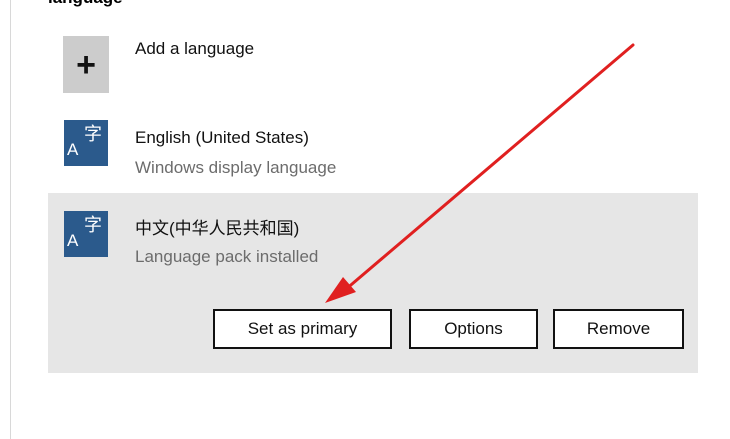 The height and width of the screenshot is (439, 730). What do you see at coordinates (227, 256) in the screenshot?
I see `language-status: Language pack installed` at bounding box center [227, 256].